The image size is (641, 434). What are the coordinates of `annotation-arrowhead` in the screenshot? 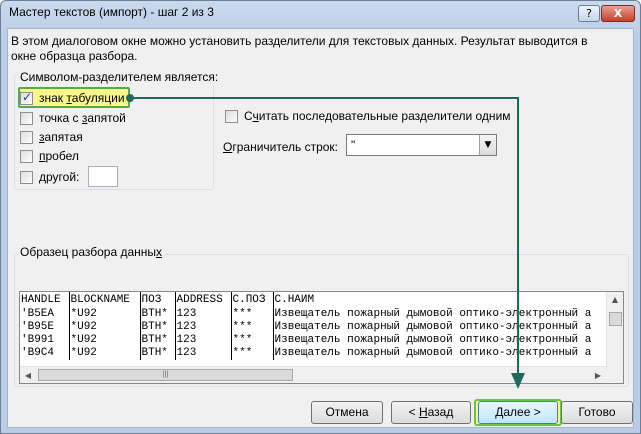 It's located at (518, 381).